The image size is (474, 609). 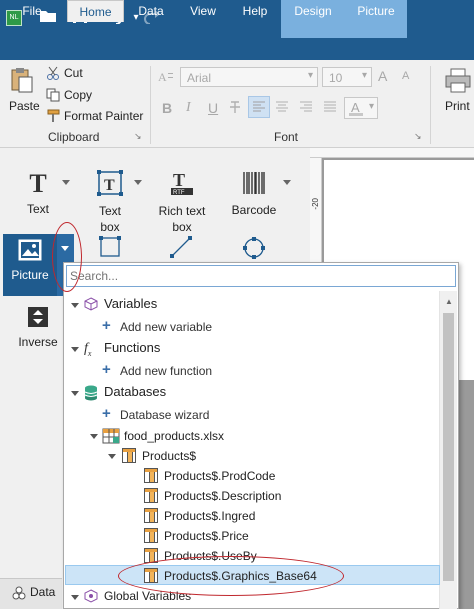 I want to click on font-picker-icon: A, so click(x=166, y=77).